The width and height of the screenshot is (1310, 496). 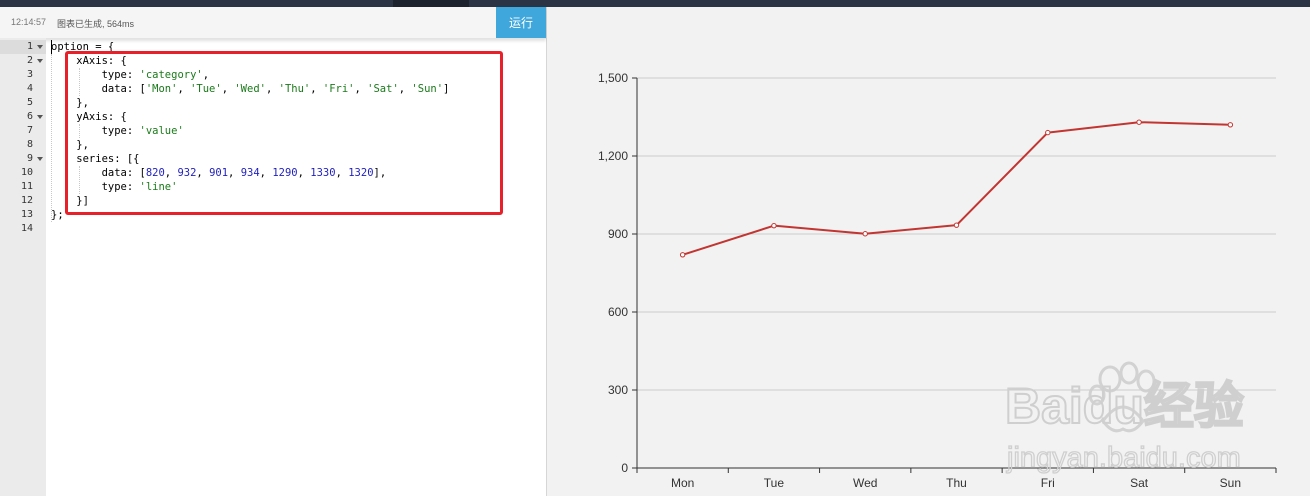 I want to click on x-tick-label: Wed, so click(x=865, y=483).